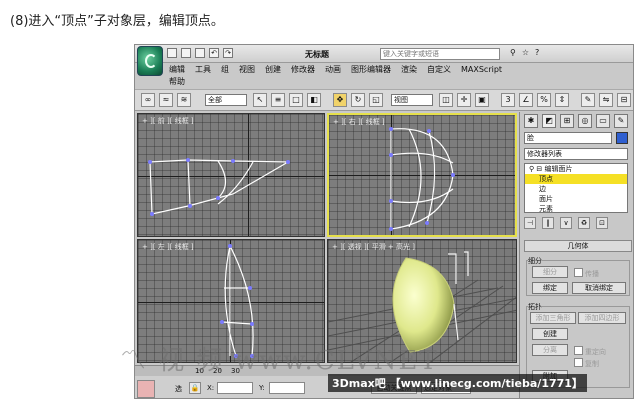  I want to click on stack-item-edit-patch: ⚲ ⊟ 编辑面片, so click(576, 169).